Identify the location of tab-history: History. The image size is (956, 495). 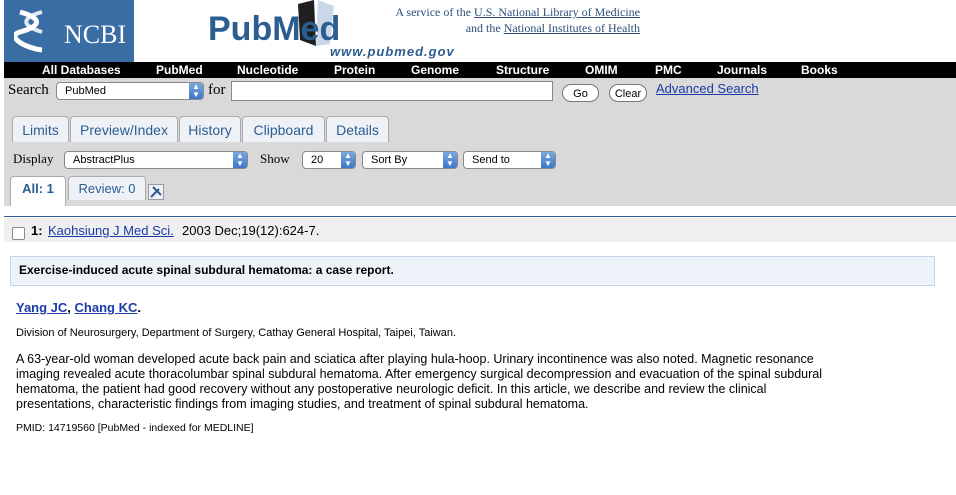
(210, 129).